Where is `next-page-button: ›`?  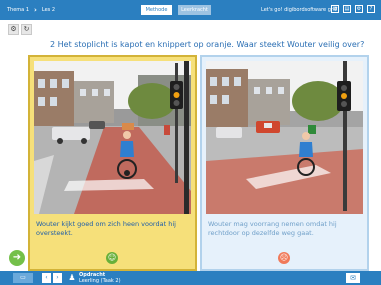
next-page-button: › is located at coordinates (57, 278).